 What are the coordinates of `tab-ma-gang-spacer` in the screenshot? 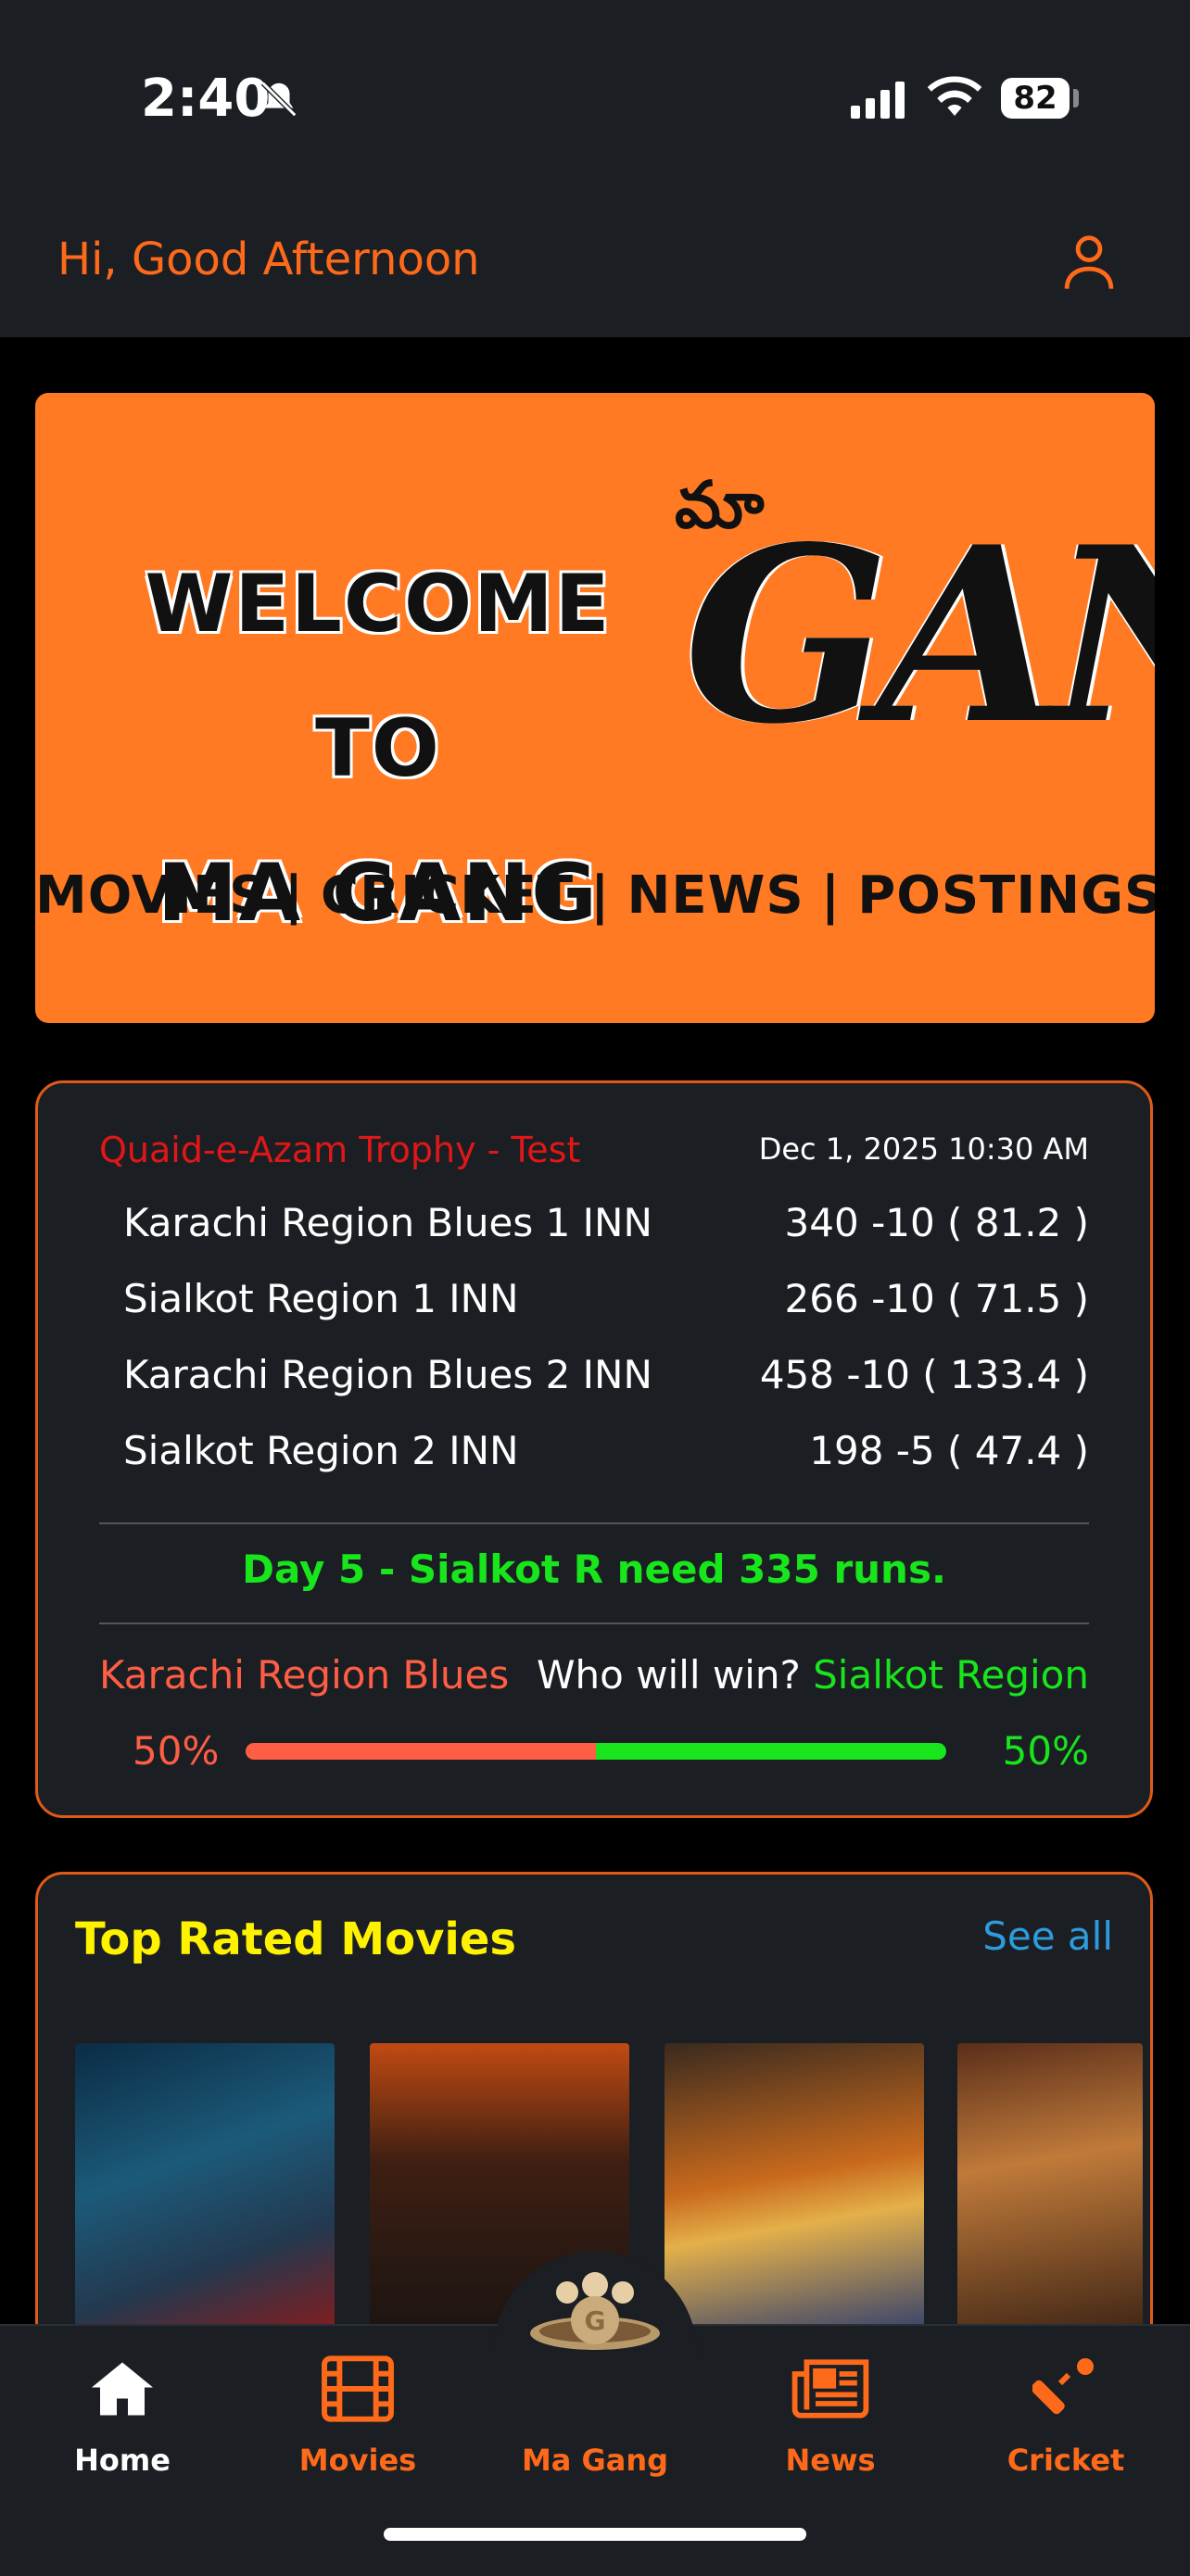 It's located at (595, 2388).